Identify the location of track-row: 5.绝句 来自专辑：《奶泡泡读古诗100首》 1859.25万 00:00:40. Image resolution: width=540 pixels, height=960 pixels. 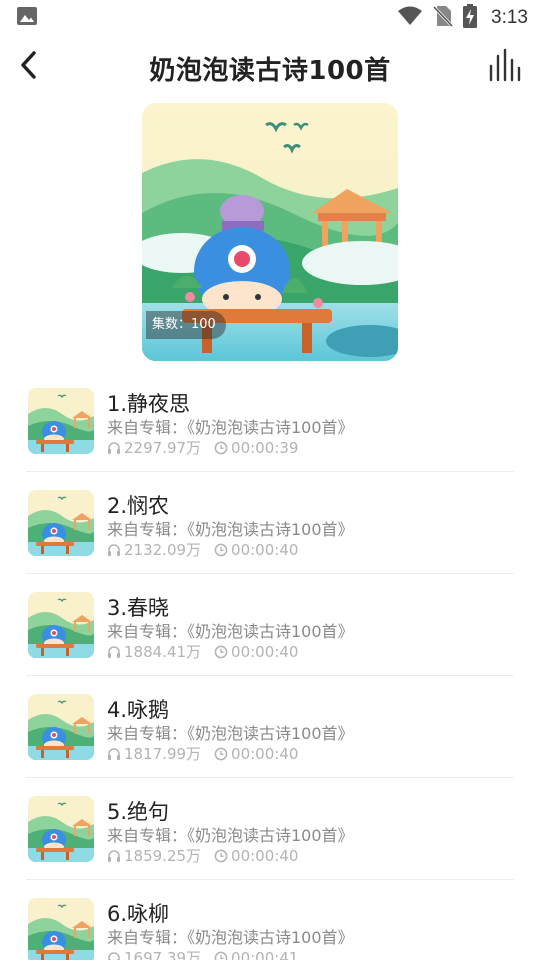
(270, 829).